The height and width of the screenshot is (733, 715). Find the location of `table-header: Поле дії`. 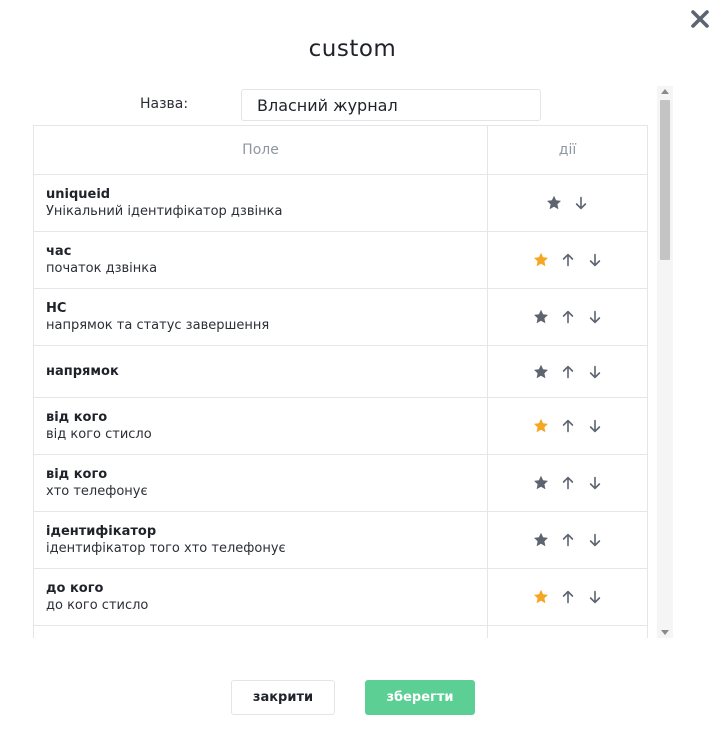

table-header: Поле дії is located at coordinates (340, 150).